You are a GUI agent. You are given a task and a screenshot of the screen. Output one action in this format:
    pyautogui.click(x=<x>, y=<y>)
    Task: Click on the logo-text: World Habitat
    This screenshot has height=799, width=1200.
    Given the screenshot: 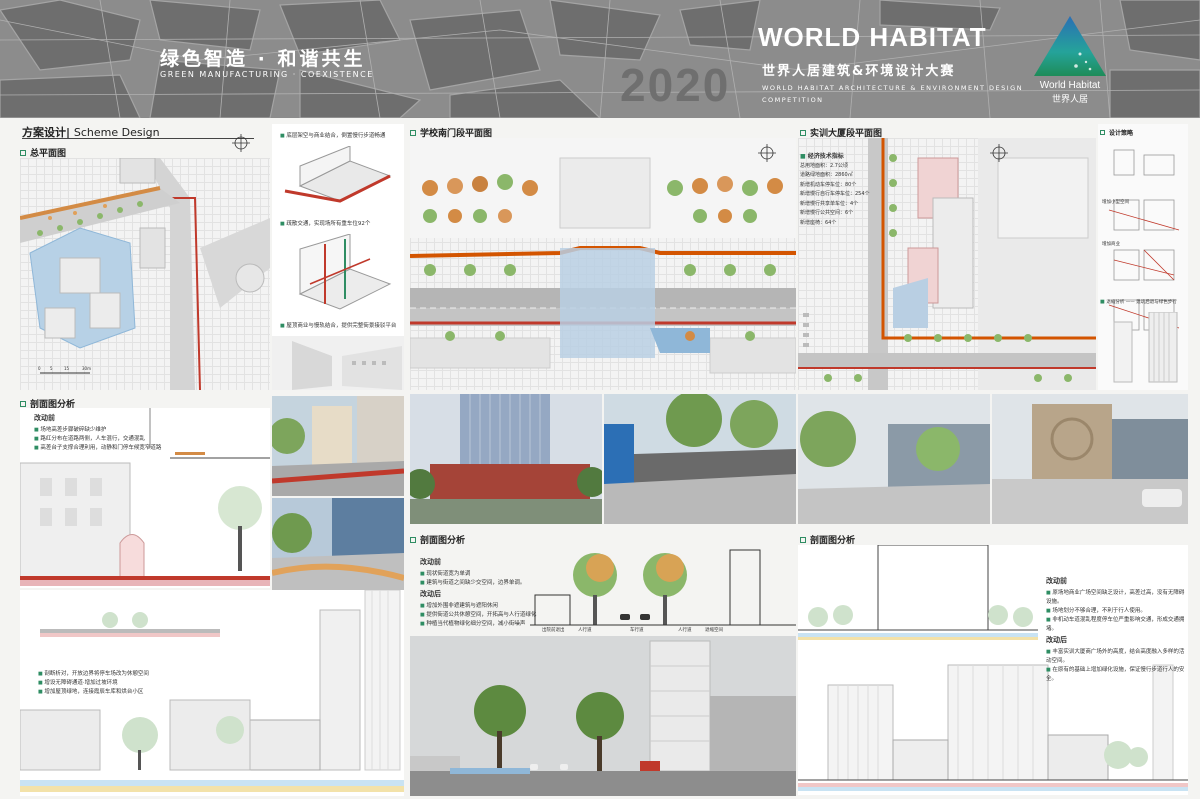 What is the action you would take?
    pyautogui.click(x=1070, y=85)
    